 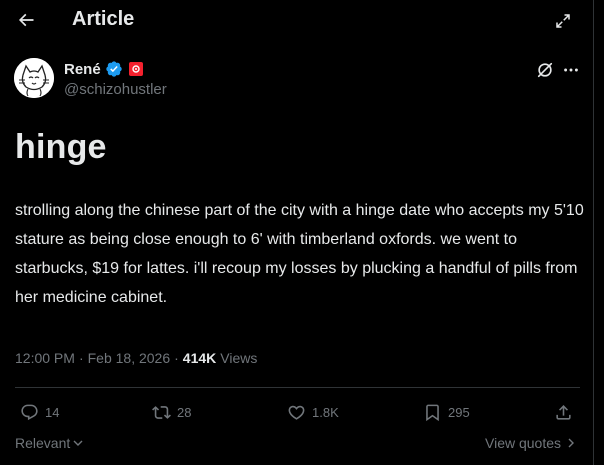 I want to click on expand-icon, so click(x=563, y=21).